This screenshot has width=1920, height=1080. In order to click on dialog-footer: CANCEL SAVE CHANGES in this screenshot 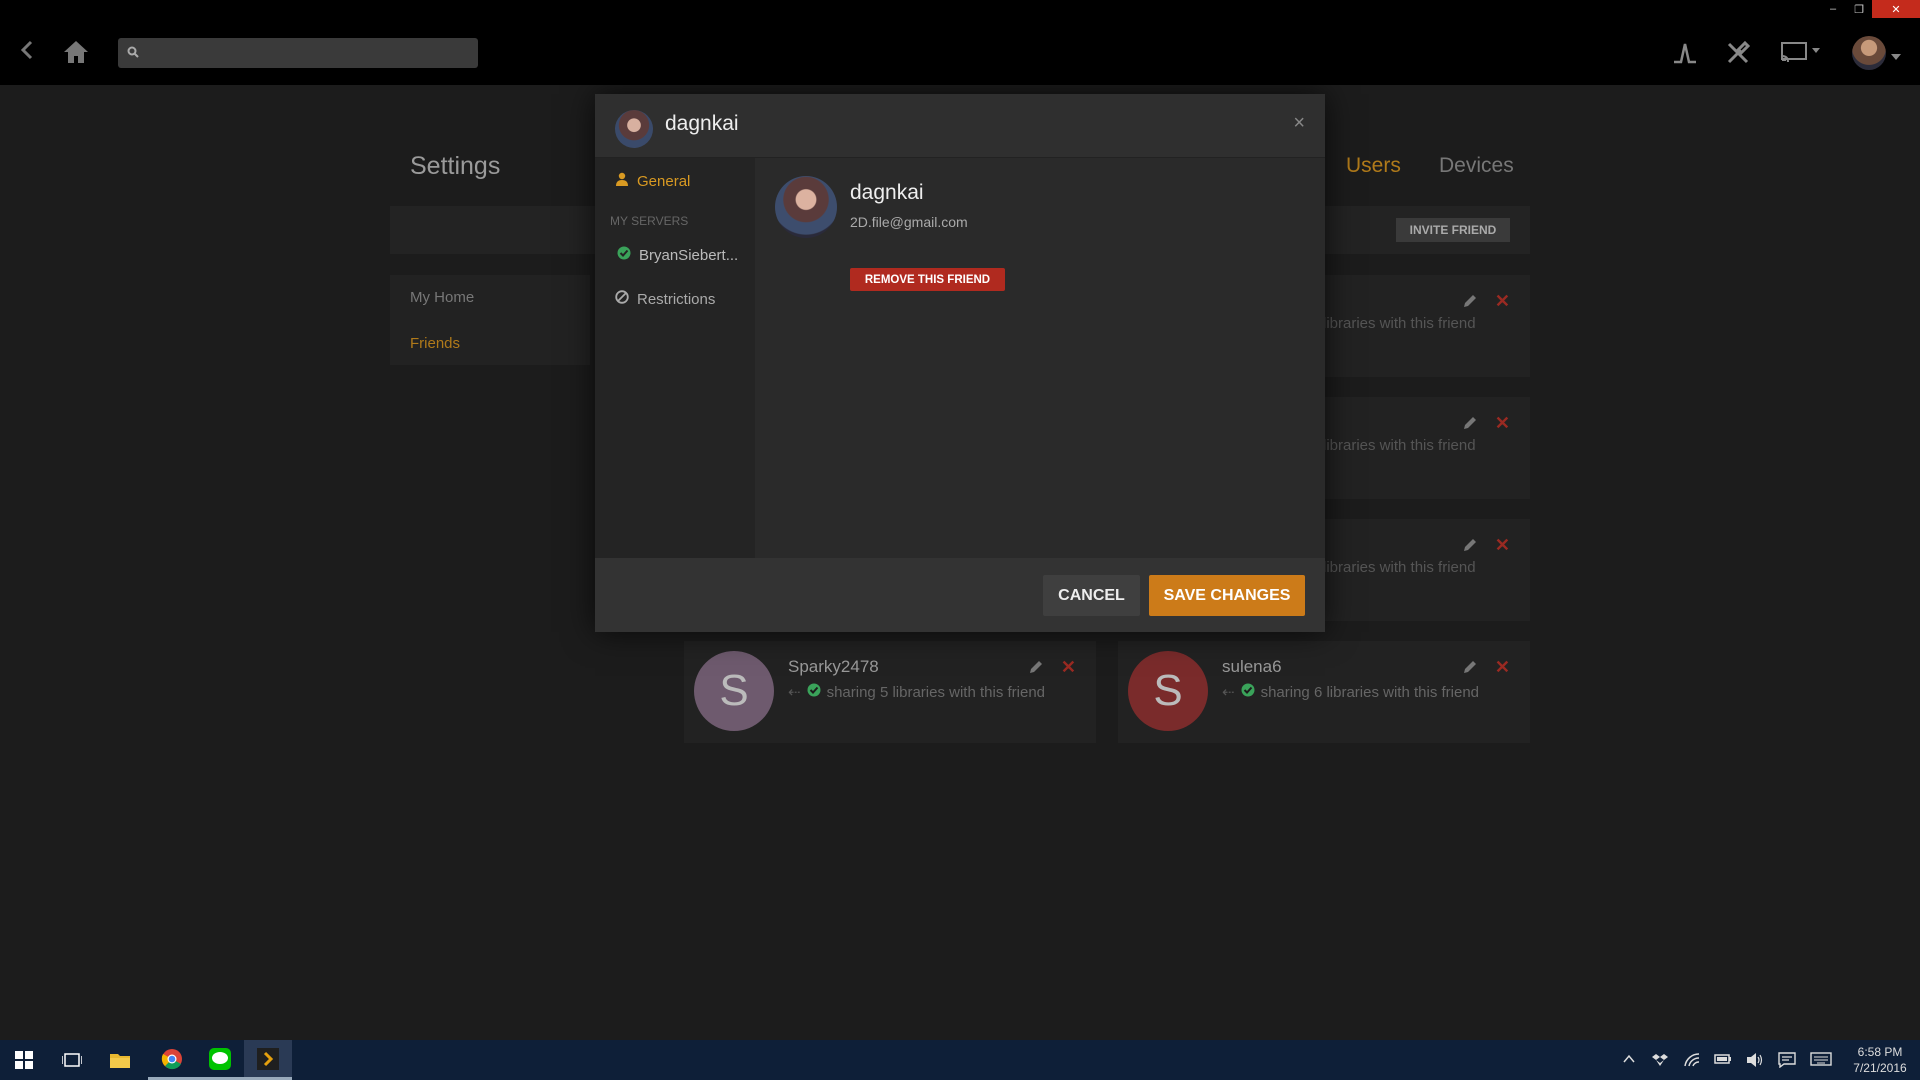, I will do `click(960, 595)`.